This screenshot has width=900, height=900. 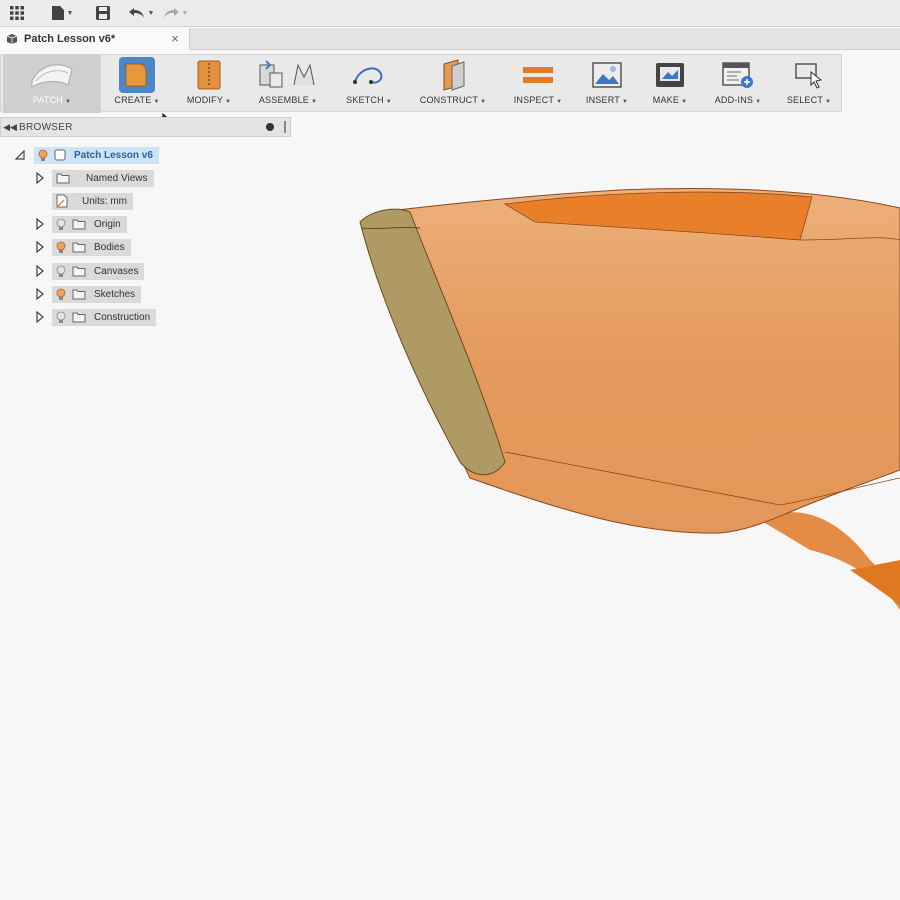 I want to click on undo-button: ▼, so click(x=141, y=13).